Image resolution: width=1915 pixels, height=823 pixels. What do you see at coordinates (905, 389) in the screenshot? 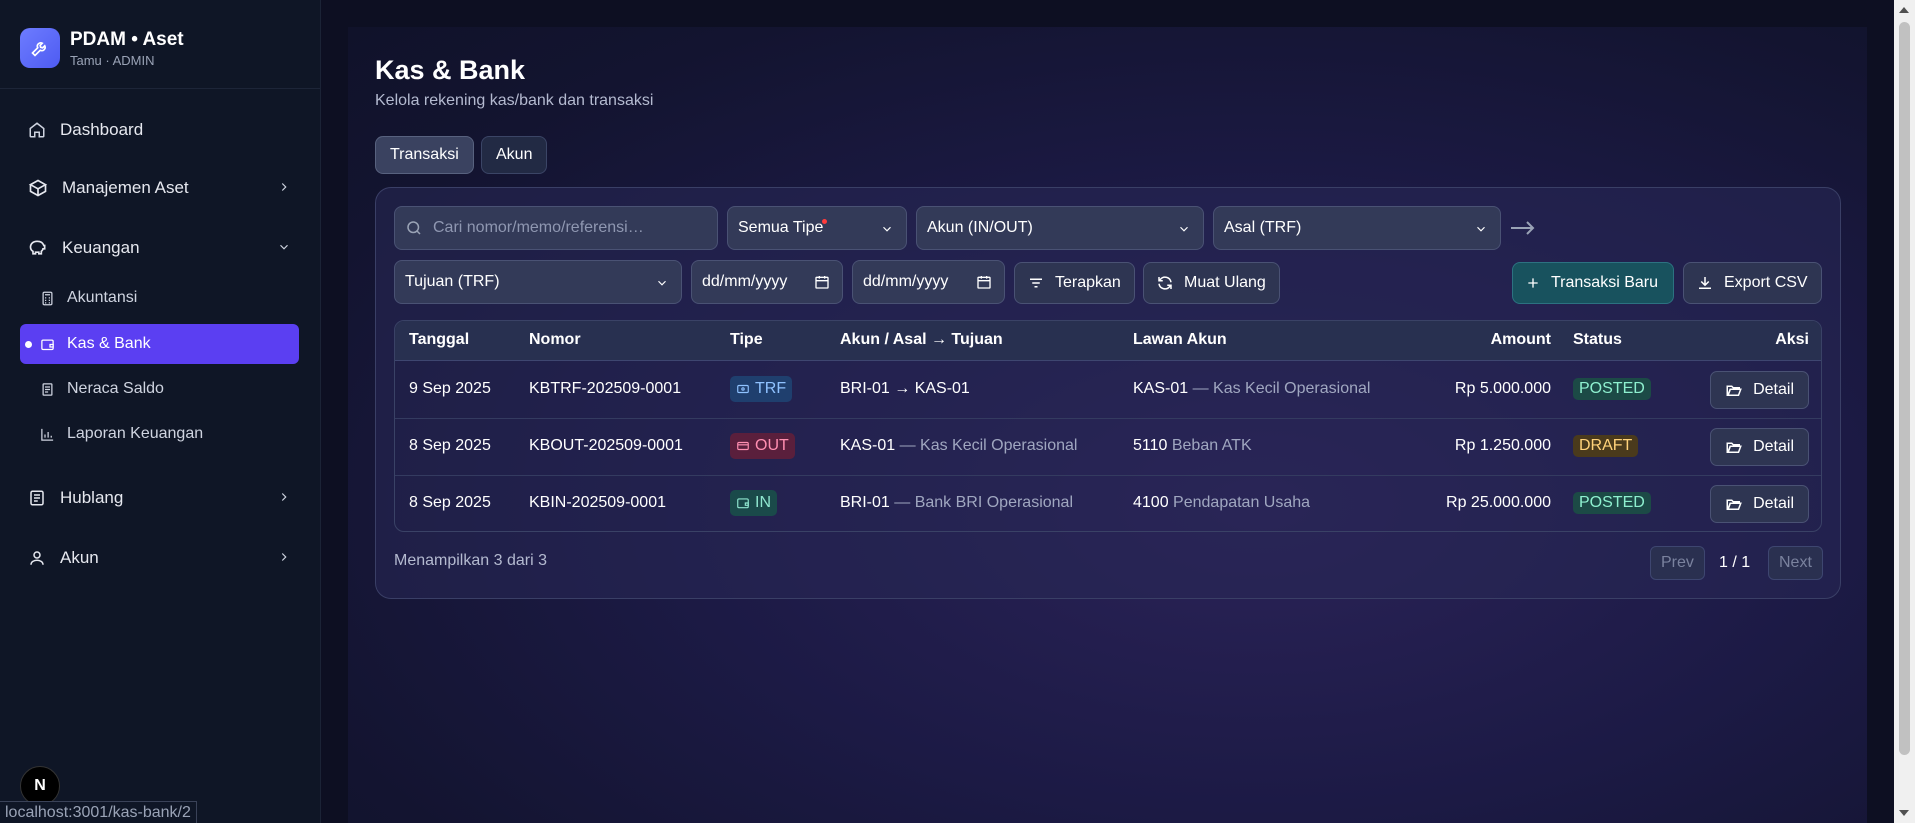
I see `cell-account: BRI-01 → KAS-01` at bounding box center [905, 389].